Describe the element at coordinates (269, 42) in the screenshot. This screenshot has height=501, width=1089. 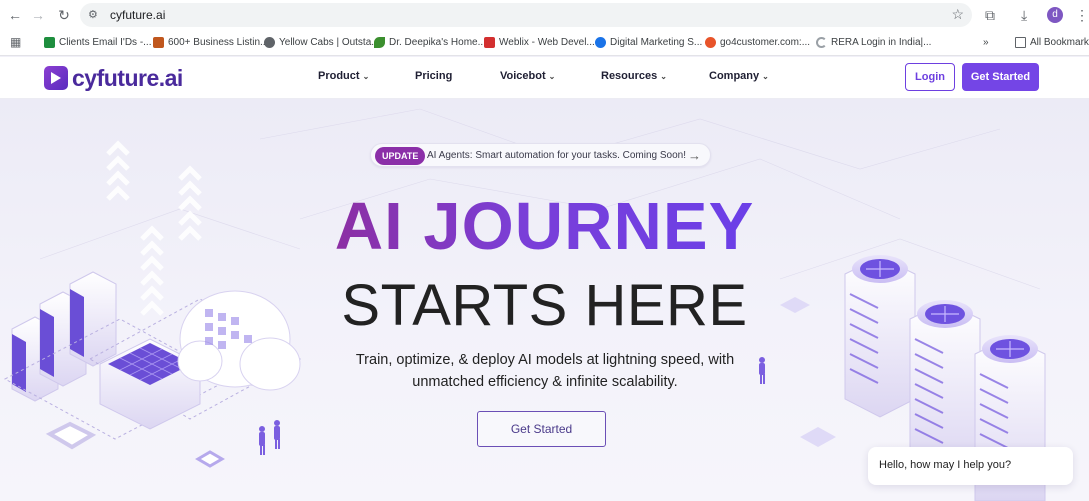
I see `globe-icon` at that location.